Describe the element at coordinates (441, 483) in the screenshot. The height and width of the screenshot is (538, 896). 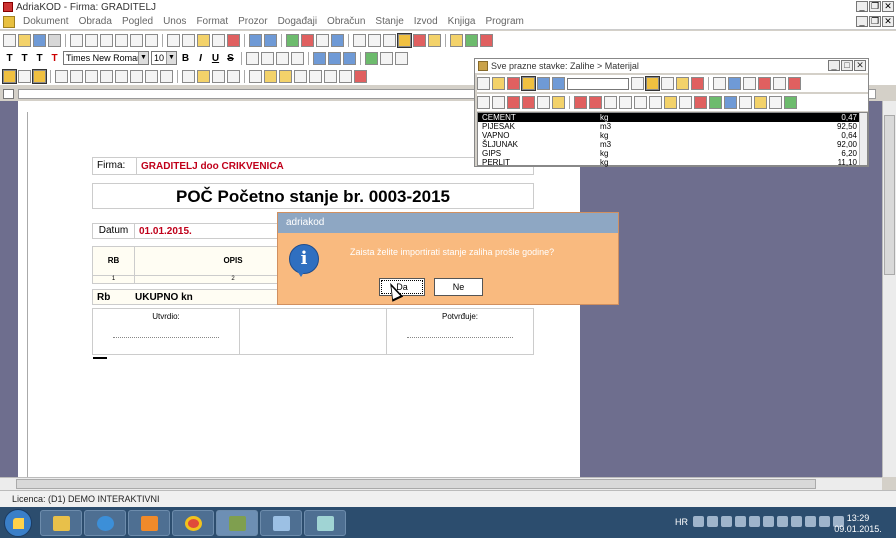
I see `horizontal-scrollbar` at that location.